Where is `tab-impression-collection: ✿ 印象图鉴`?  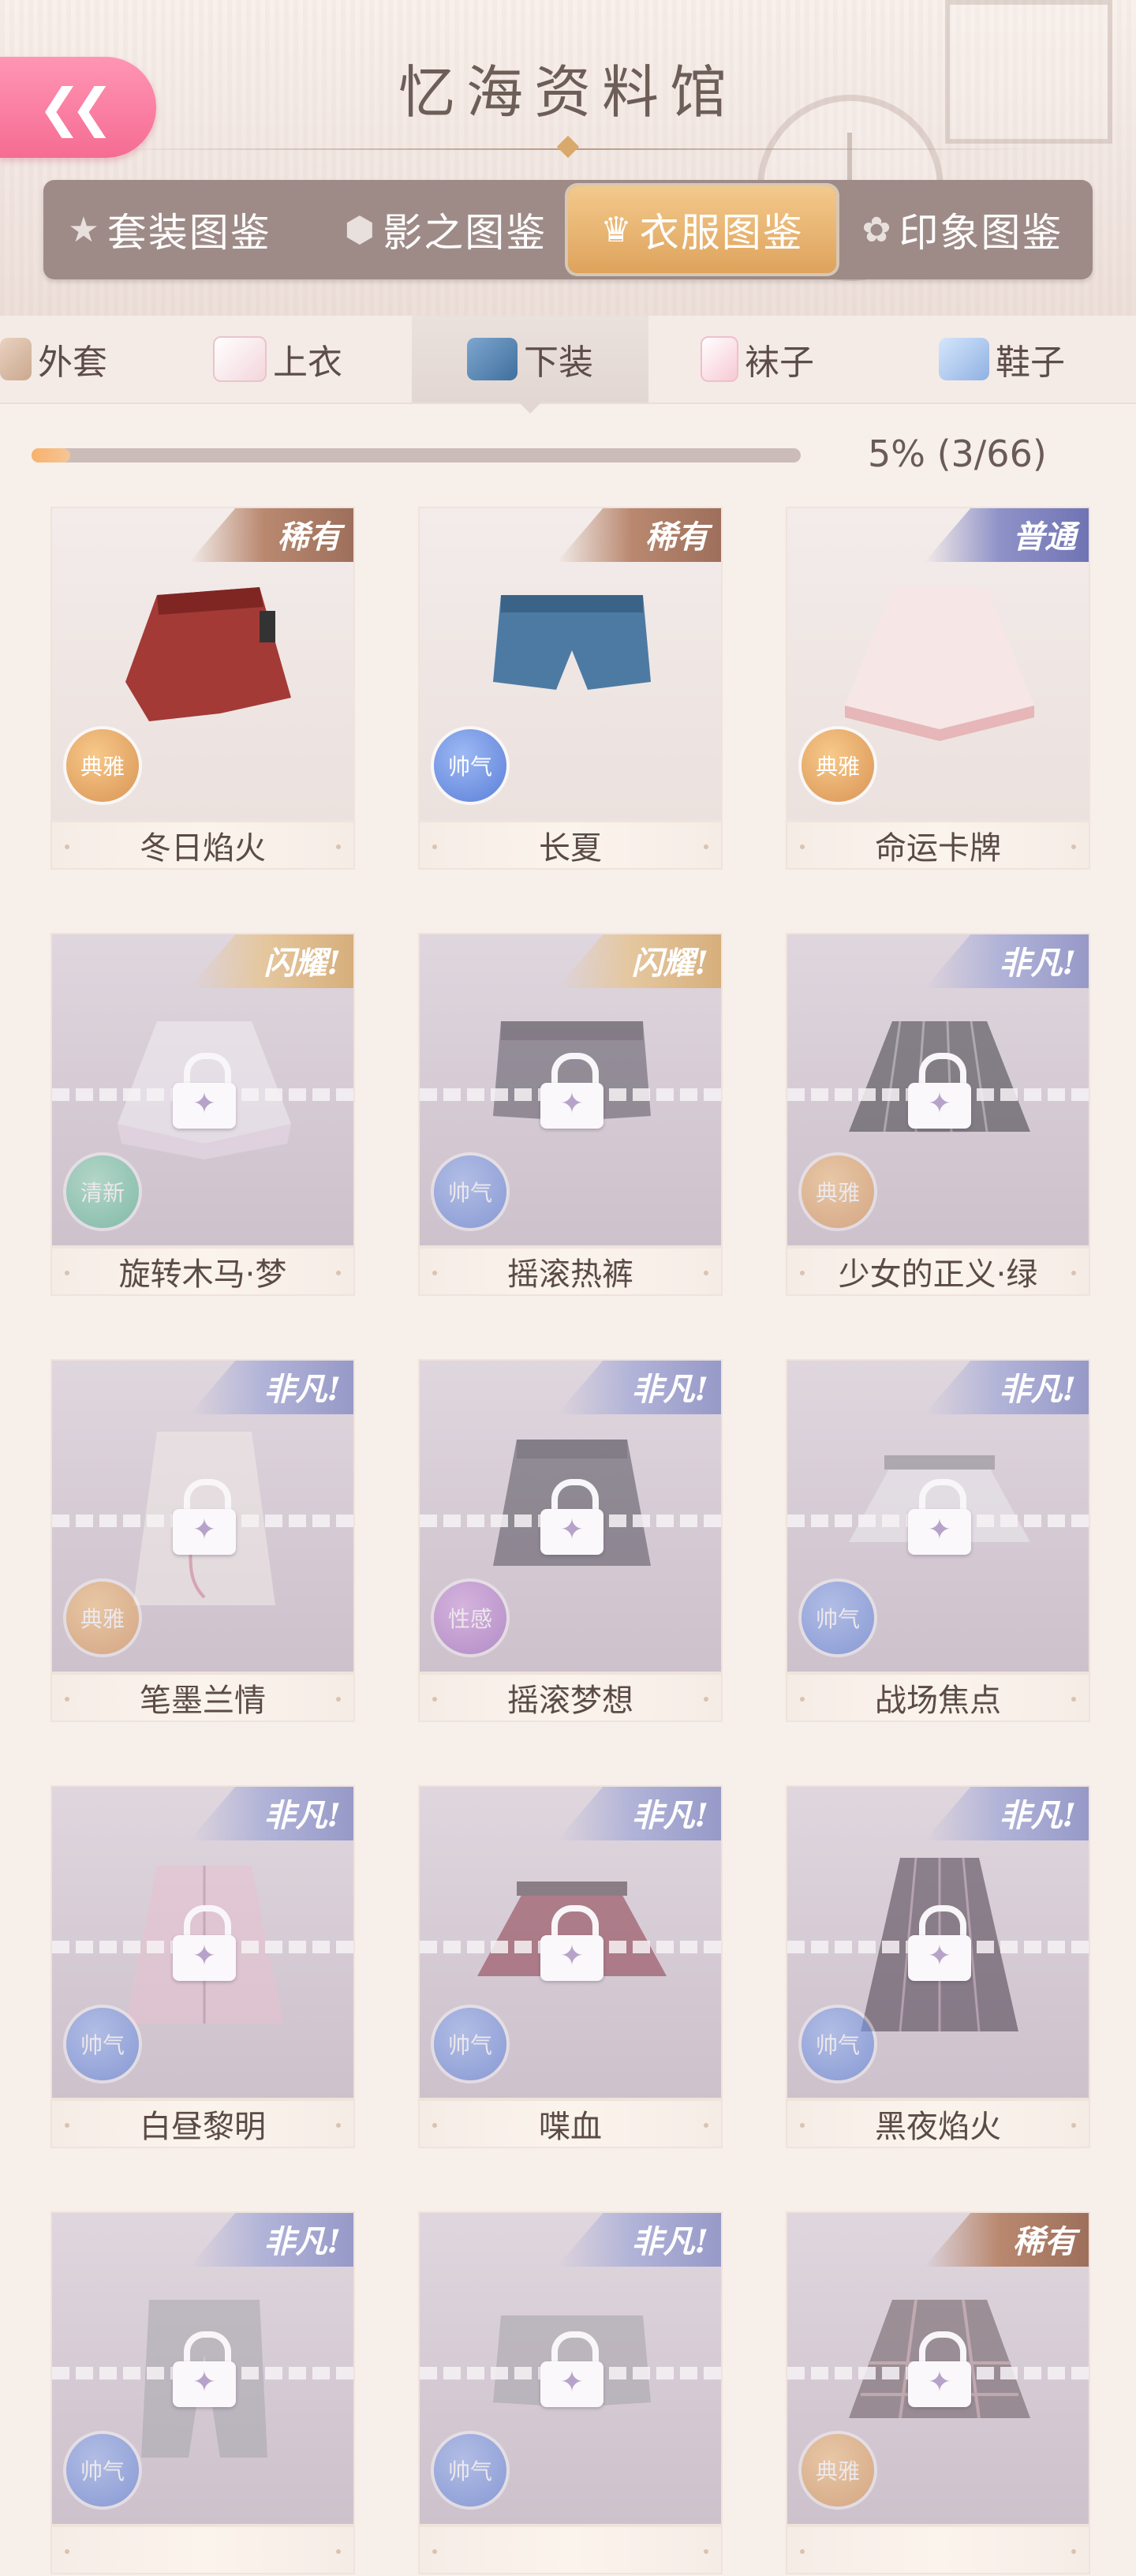 tab-impression-collection: ✿ 印象图鉴 is located at coordinates (962, 229).